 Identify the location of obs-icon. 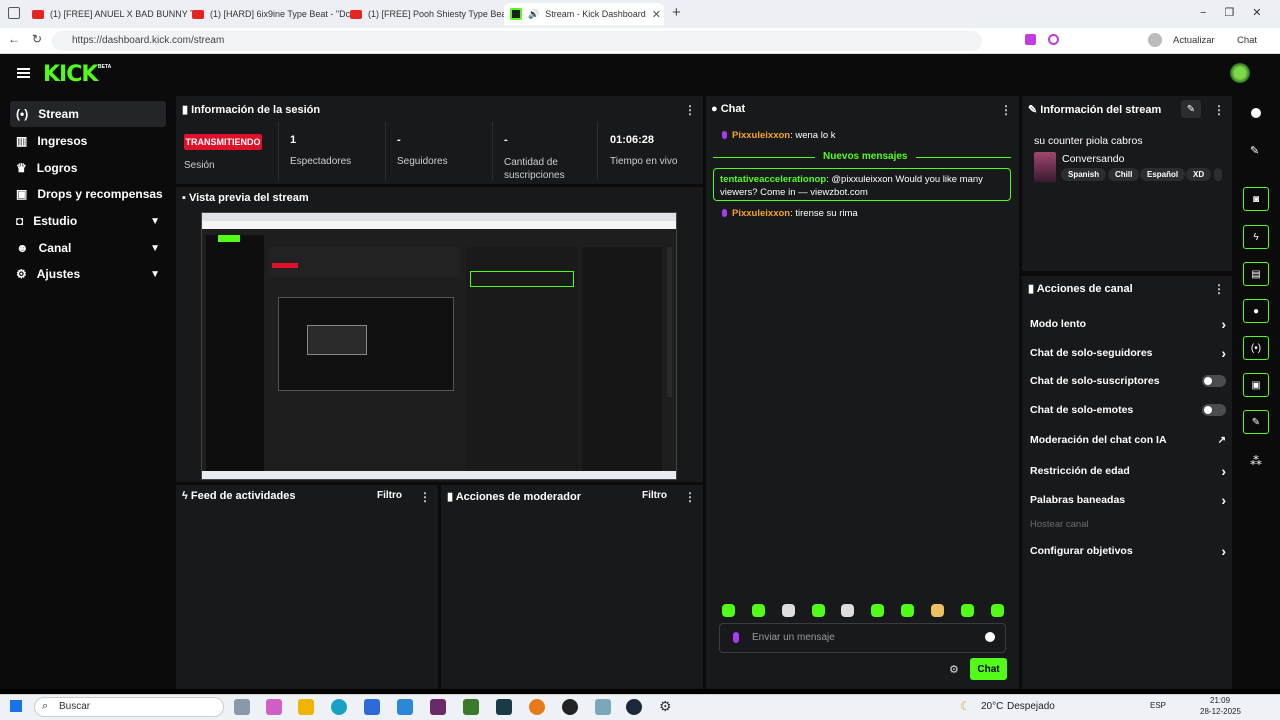
(570, 707).